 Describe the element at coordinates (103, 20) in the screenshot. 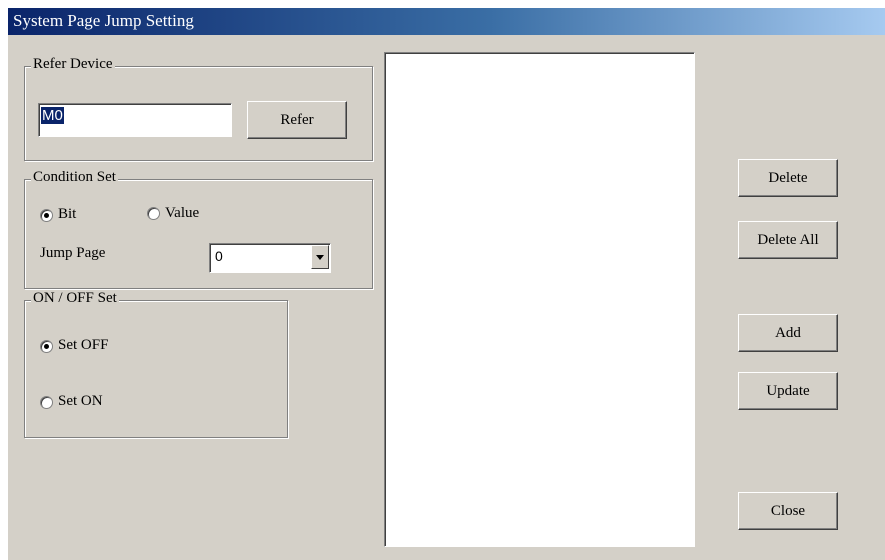

I see `window-title: System Page Jump Setting` at that location.